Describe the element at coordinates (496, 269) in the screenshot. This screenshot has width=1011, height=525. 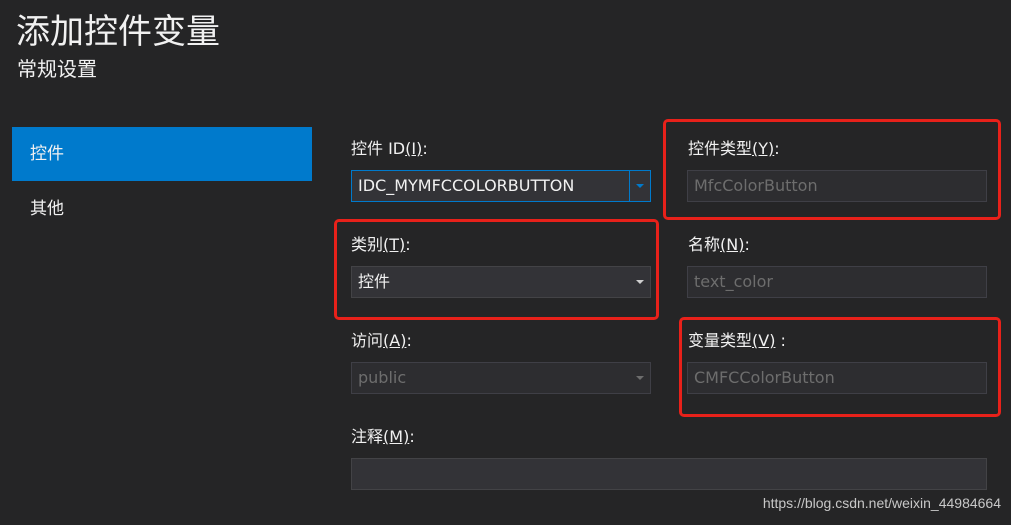
I see `highlight-box-category` at that location.